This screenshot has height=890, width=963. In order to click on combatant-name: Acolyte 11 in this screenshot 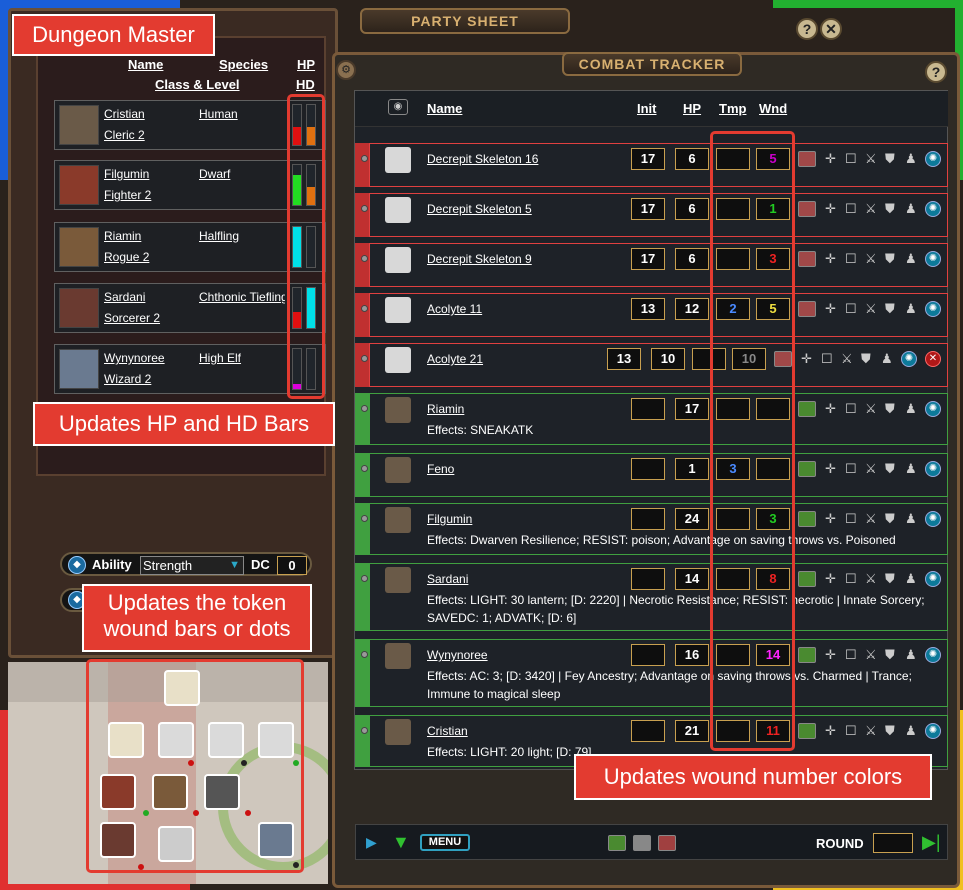, I will do `click(454, 309)`.